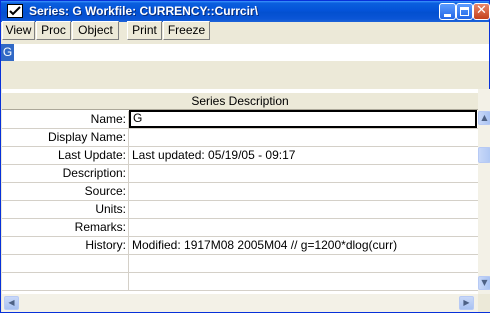 Image resolution: width=490 pixels, height=313 pixels. I want to click on view-button: View, so click(18, 30).